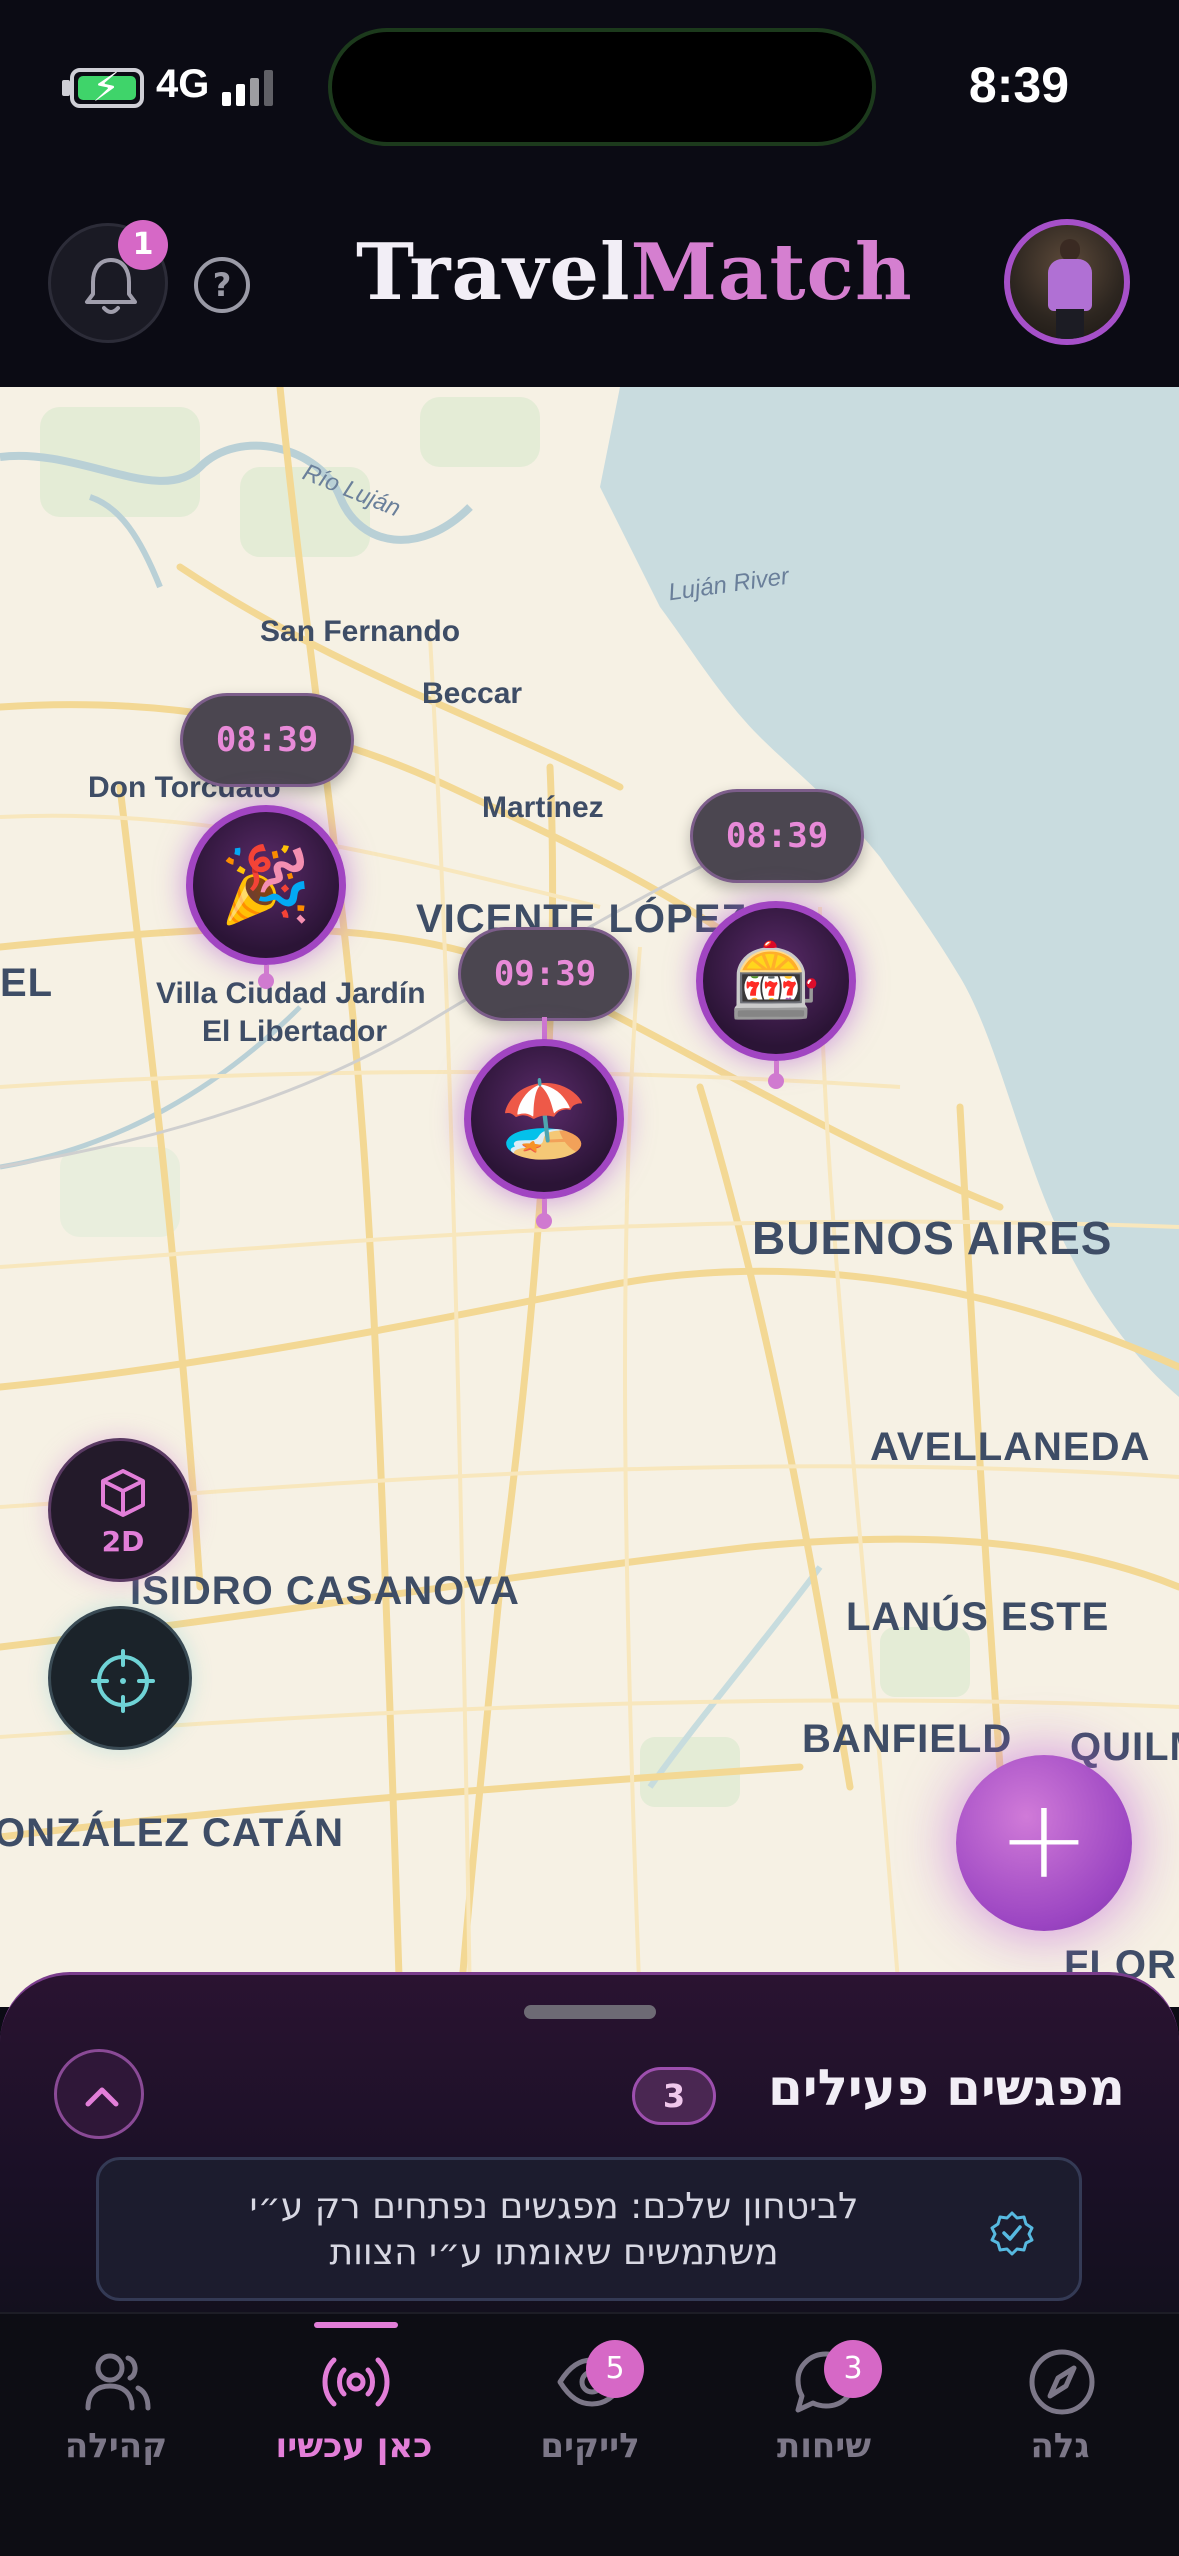 This screenshot has width=1179, height=2556. I want to click on users-icon, so click(118, 2382).